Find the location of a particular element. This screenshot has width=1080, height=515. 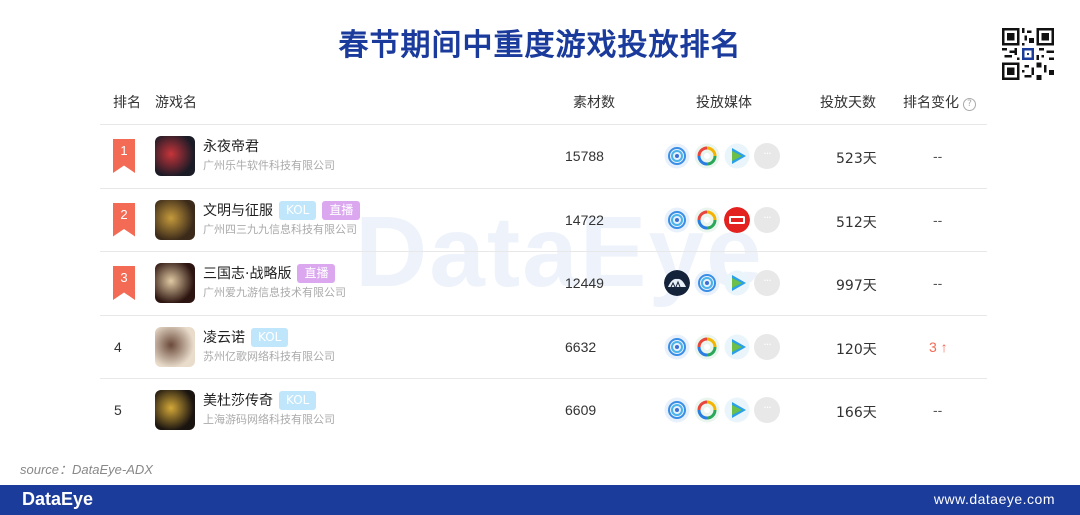

materials-count: 6632 is located at coordinates (581, 346).